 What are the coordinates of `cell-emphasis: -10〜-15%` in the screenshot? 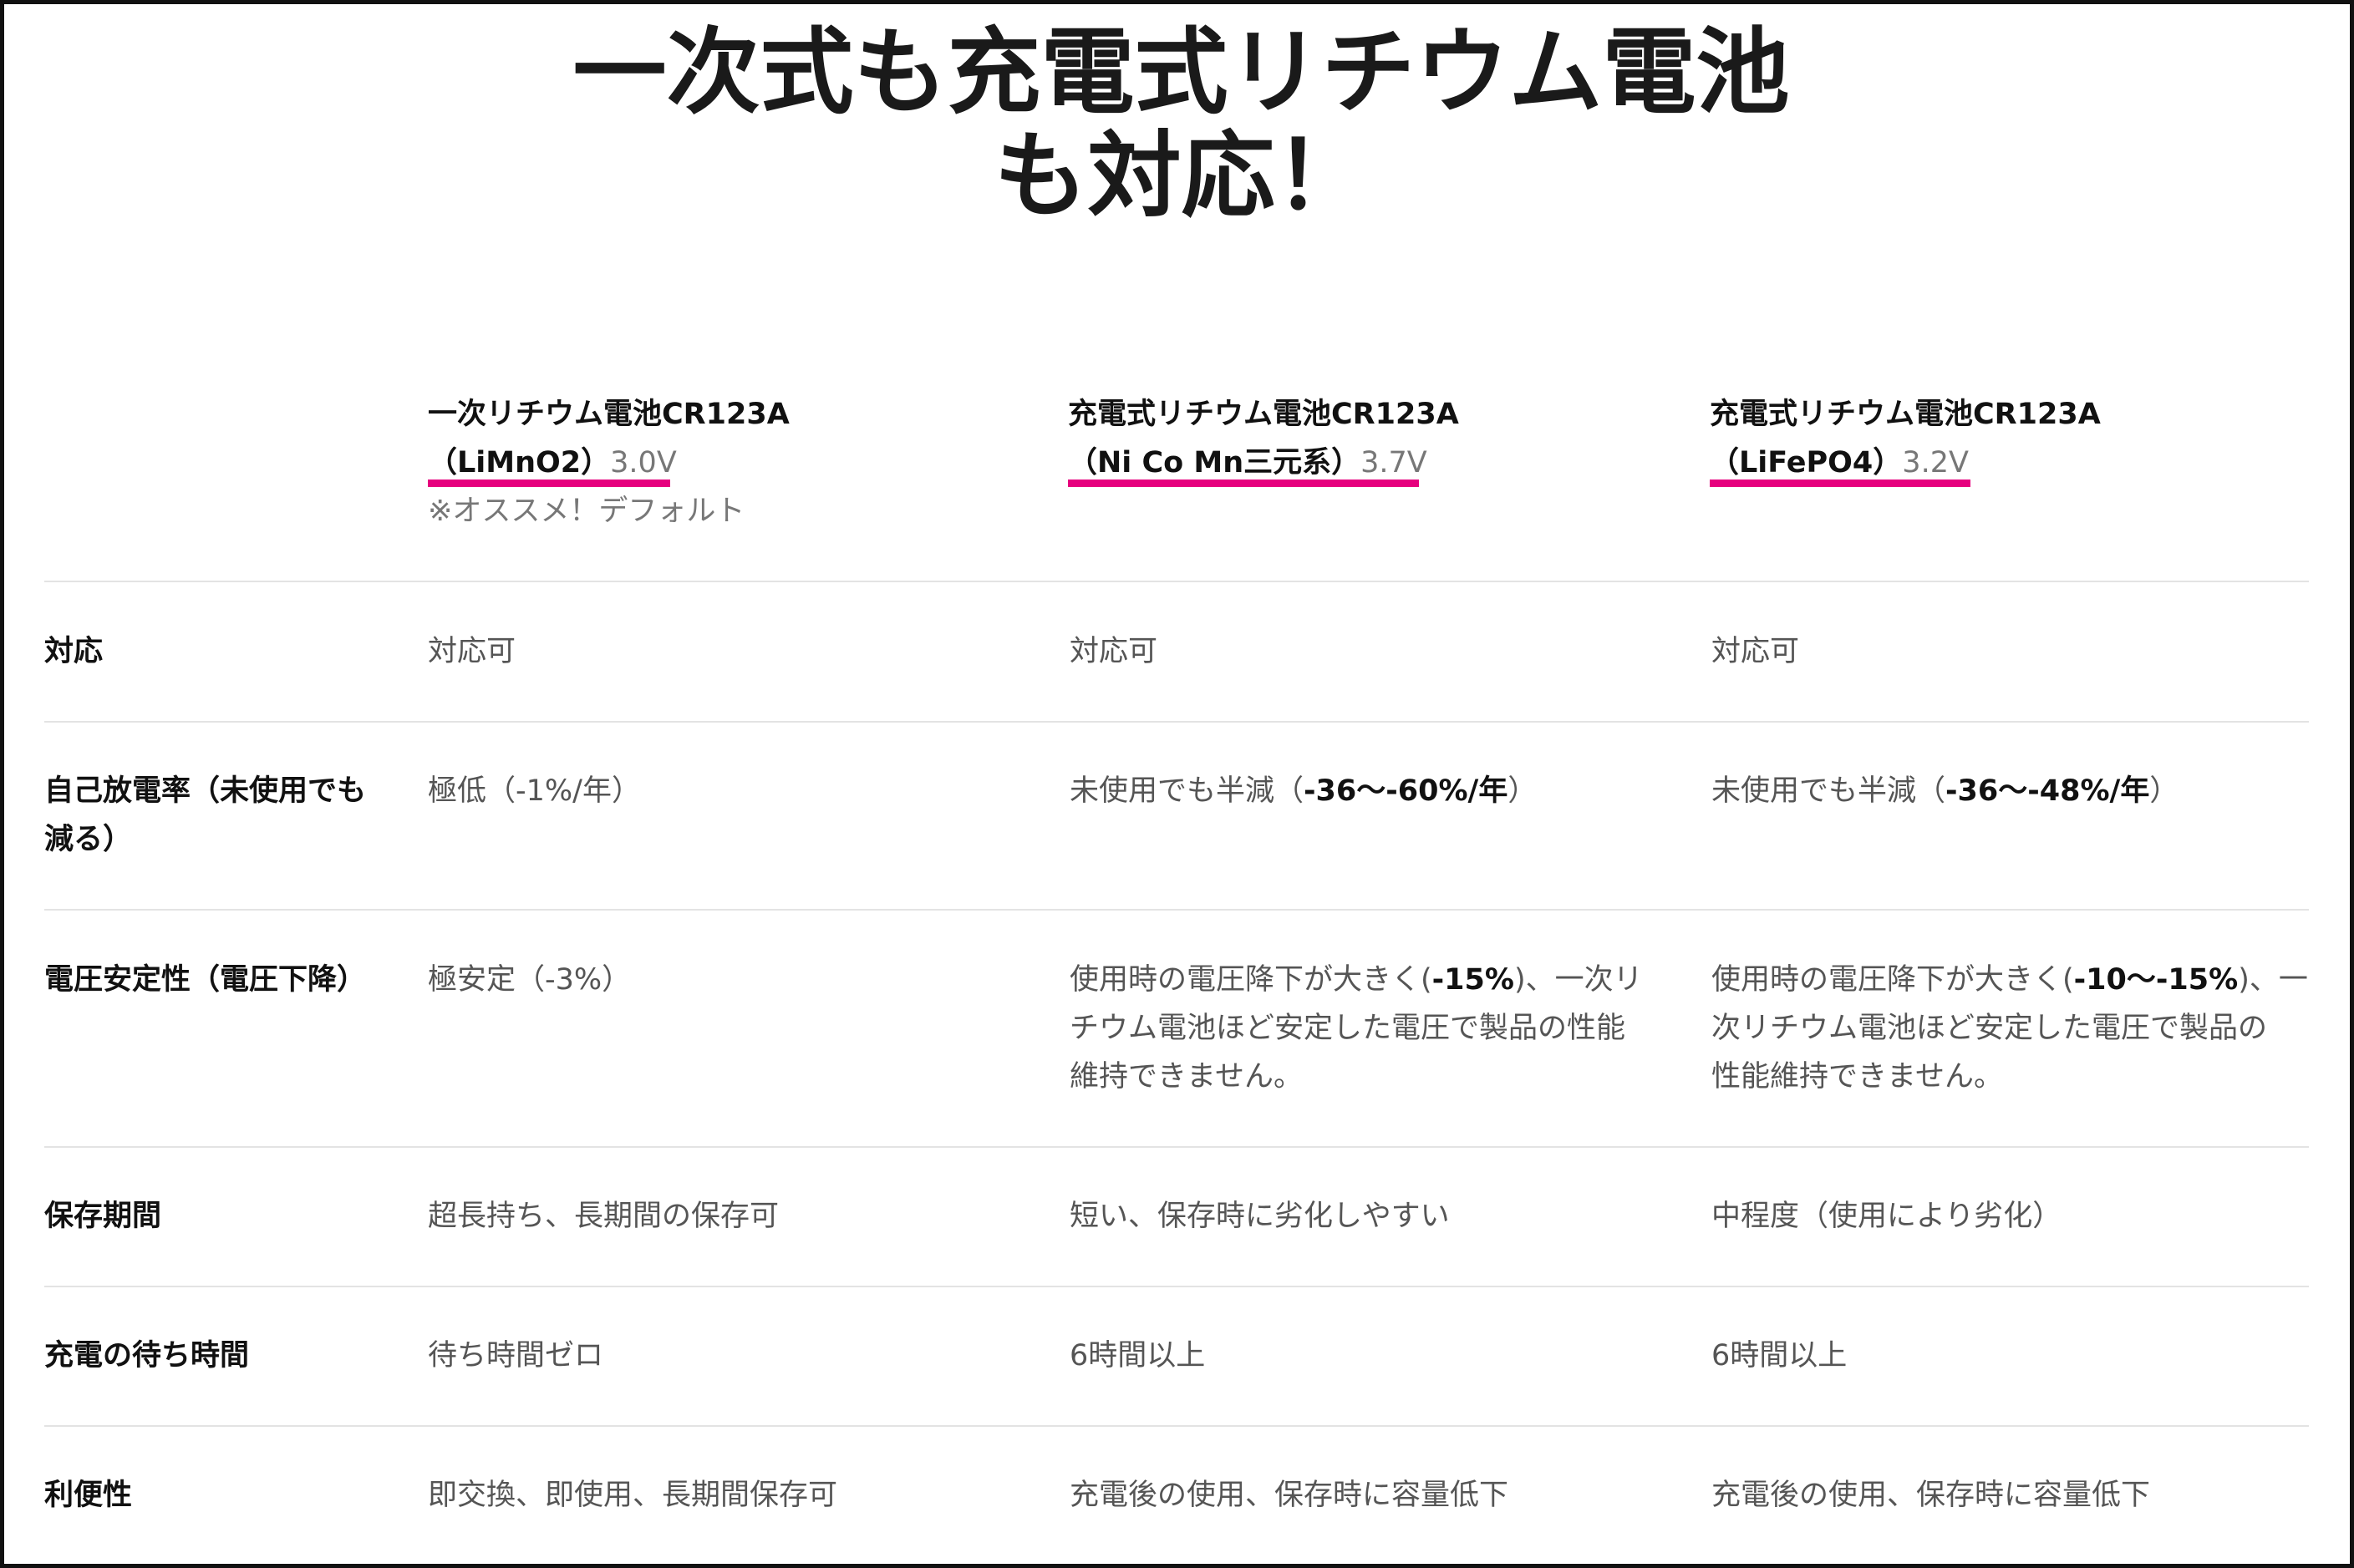 It's located at (2156, 980).